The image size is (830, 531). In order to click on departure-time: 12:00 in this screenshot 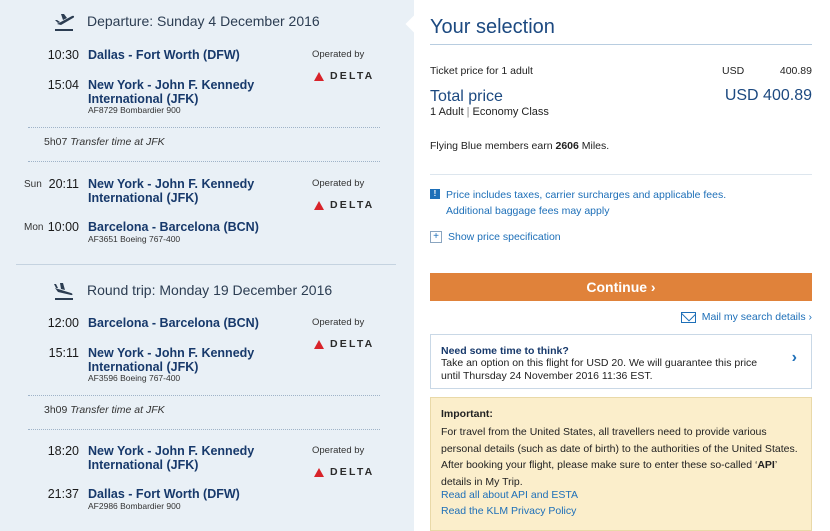, I will do `click(63, 323)`.